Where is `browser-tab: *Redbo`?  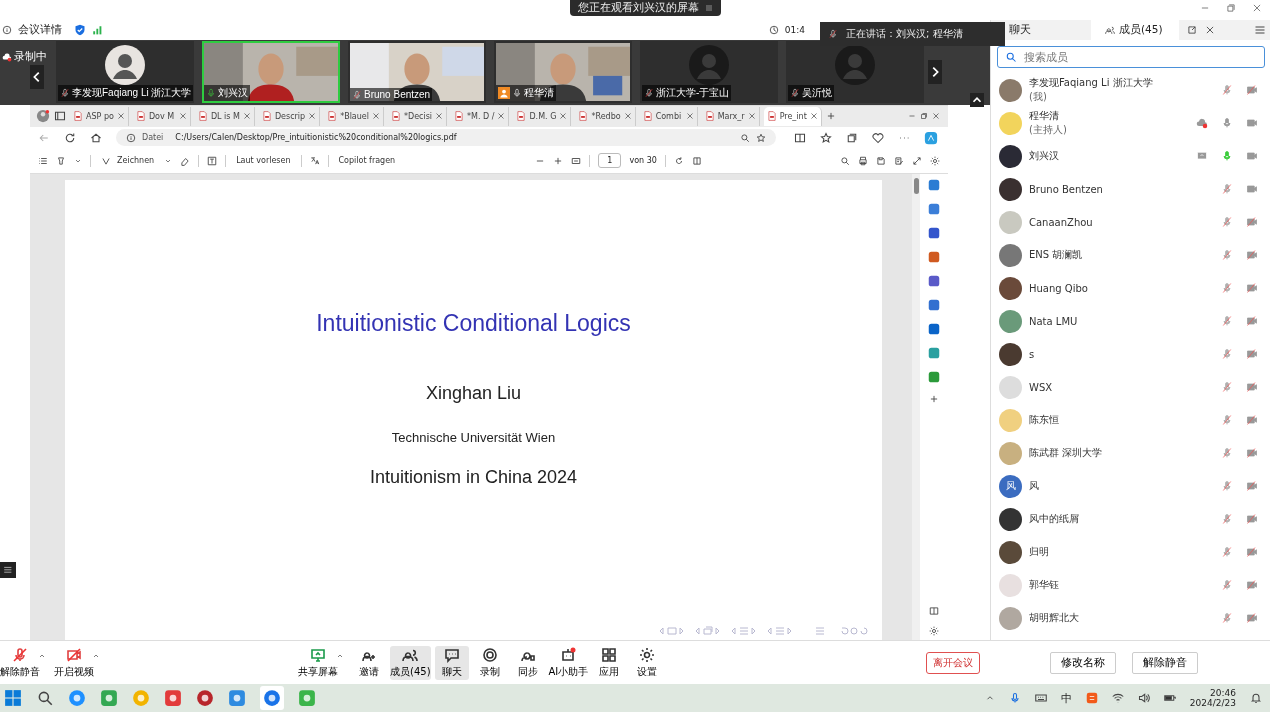 browser-tab: *Redbo is located at coordinates (605, 116).